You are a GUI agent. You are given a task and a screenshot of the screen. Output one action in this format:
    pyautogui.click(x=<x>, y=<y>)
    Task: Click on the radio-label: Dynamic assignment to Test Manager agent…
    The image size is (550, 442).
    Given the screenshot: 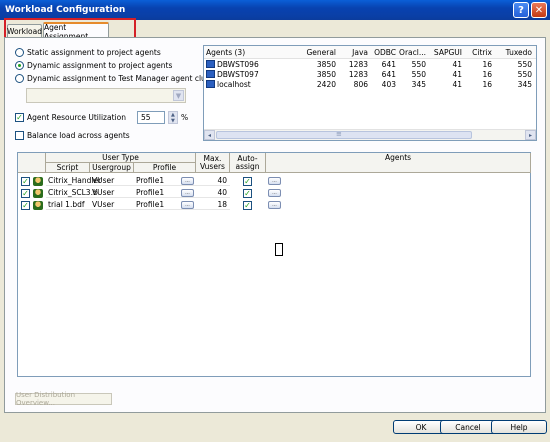 What is the action you would take?
    pyautogui.click(x=124, y=78)
    